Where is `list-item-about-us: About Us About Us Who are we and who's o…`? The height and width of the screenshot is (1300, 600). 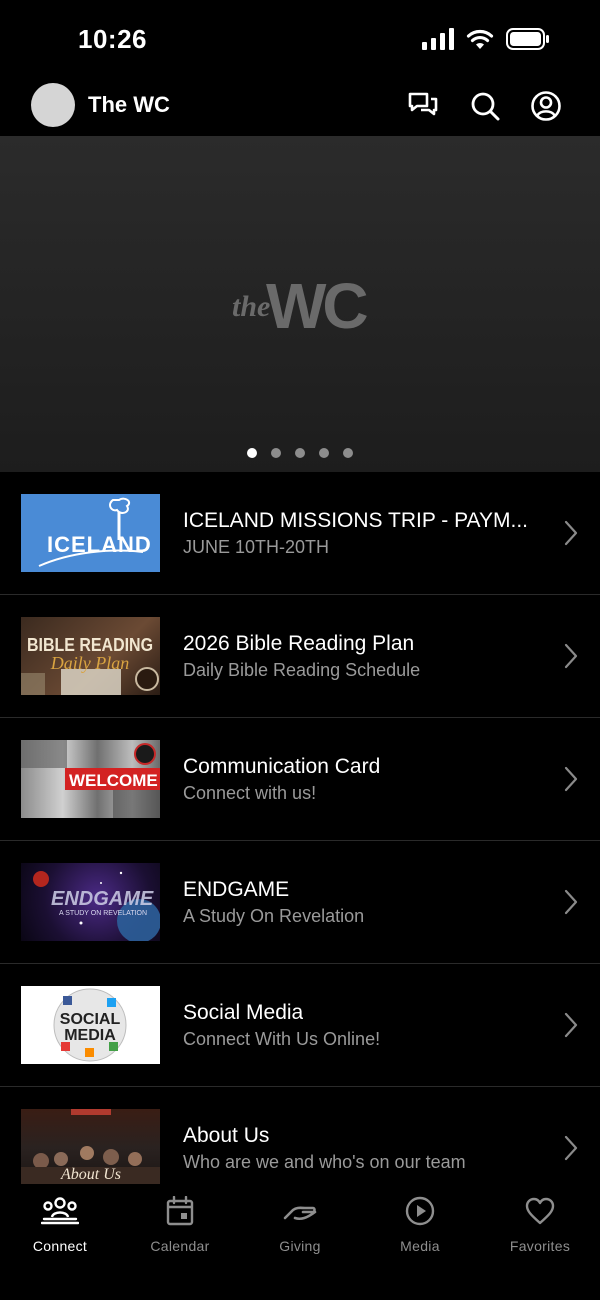 list-item-about-us: About Us About Us Who are we and who's o… is located at coordinates (300, 1135).